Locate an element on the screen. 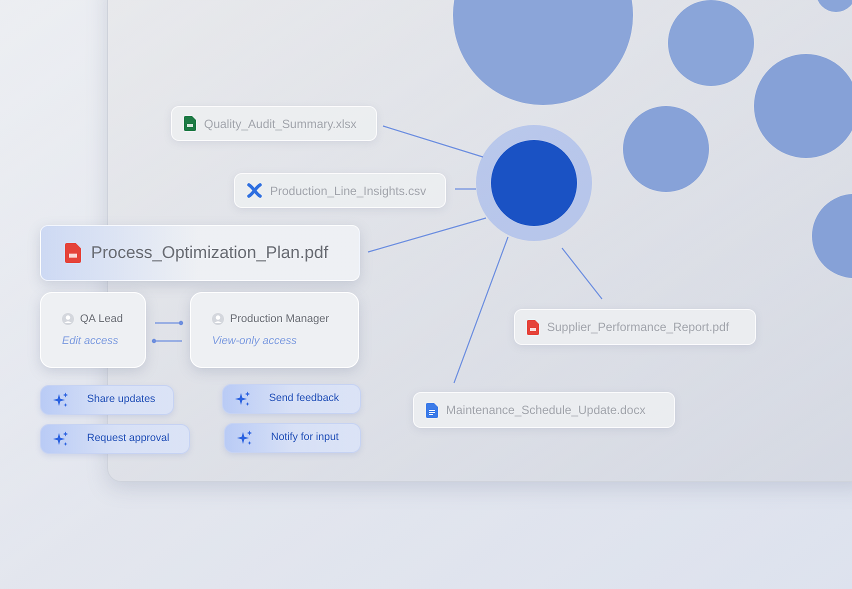 The image size is (852, 589). access-level: Edit access is located at coordinates (91, 341).